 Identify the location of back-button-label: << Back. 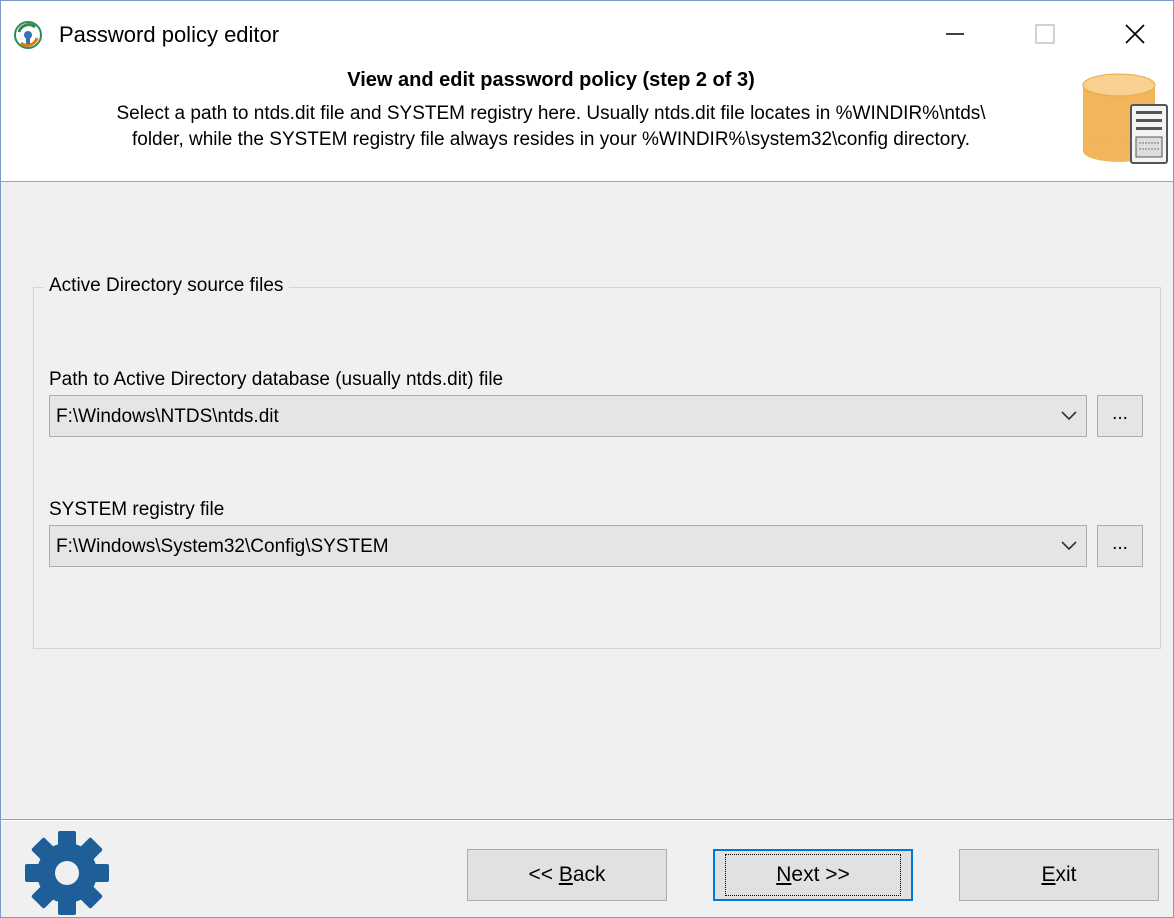
(567, 874).